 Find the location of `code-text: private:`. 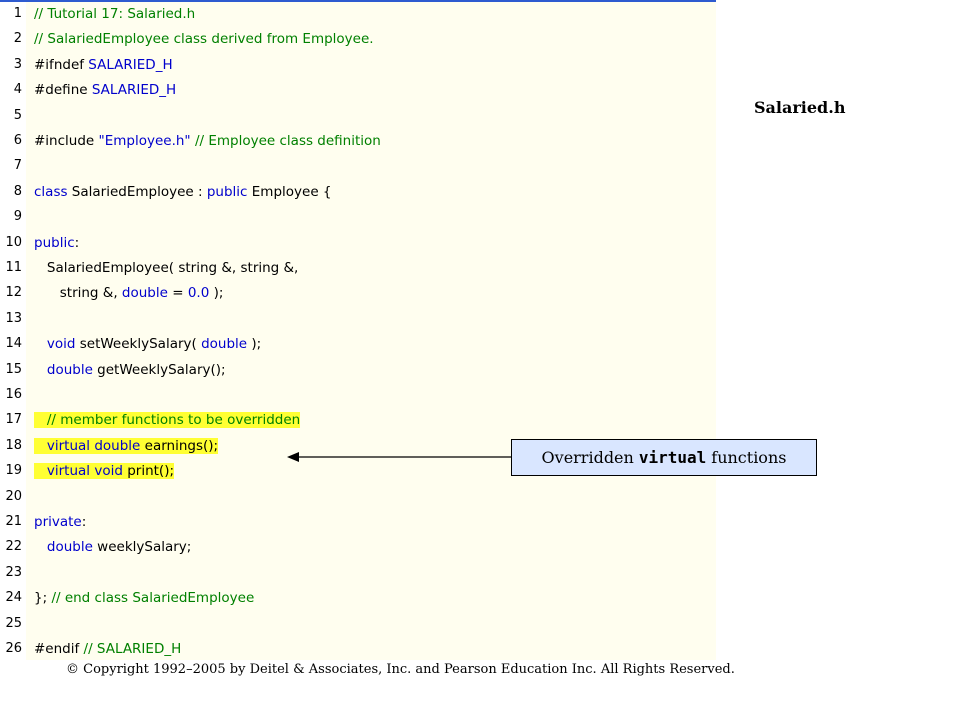

code-text: private: is located at coordinates (60, 522).